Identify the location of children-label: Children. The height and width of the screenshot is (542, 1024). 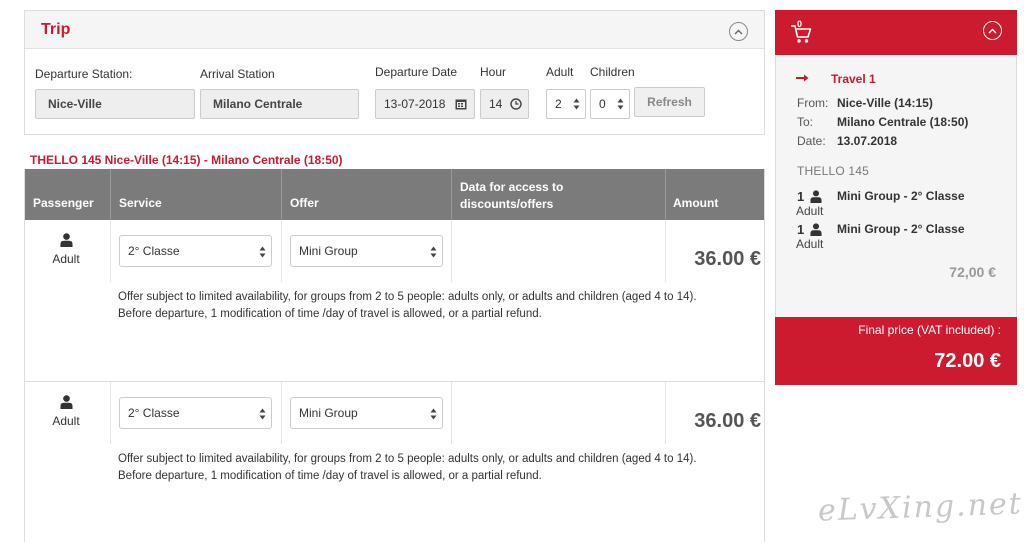
(612, 72).